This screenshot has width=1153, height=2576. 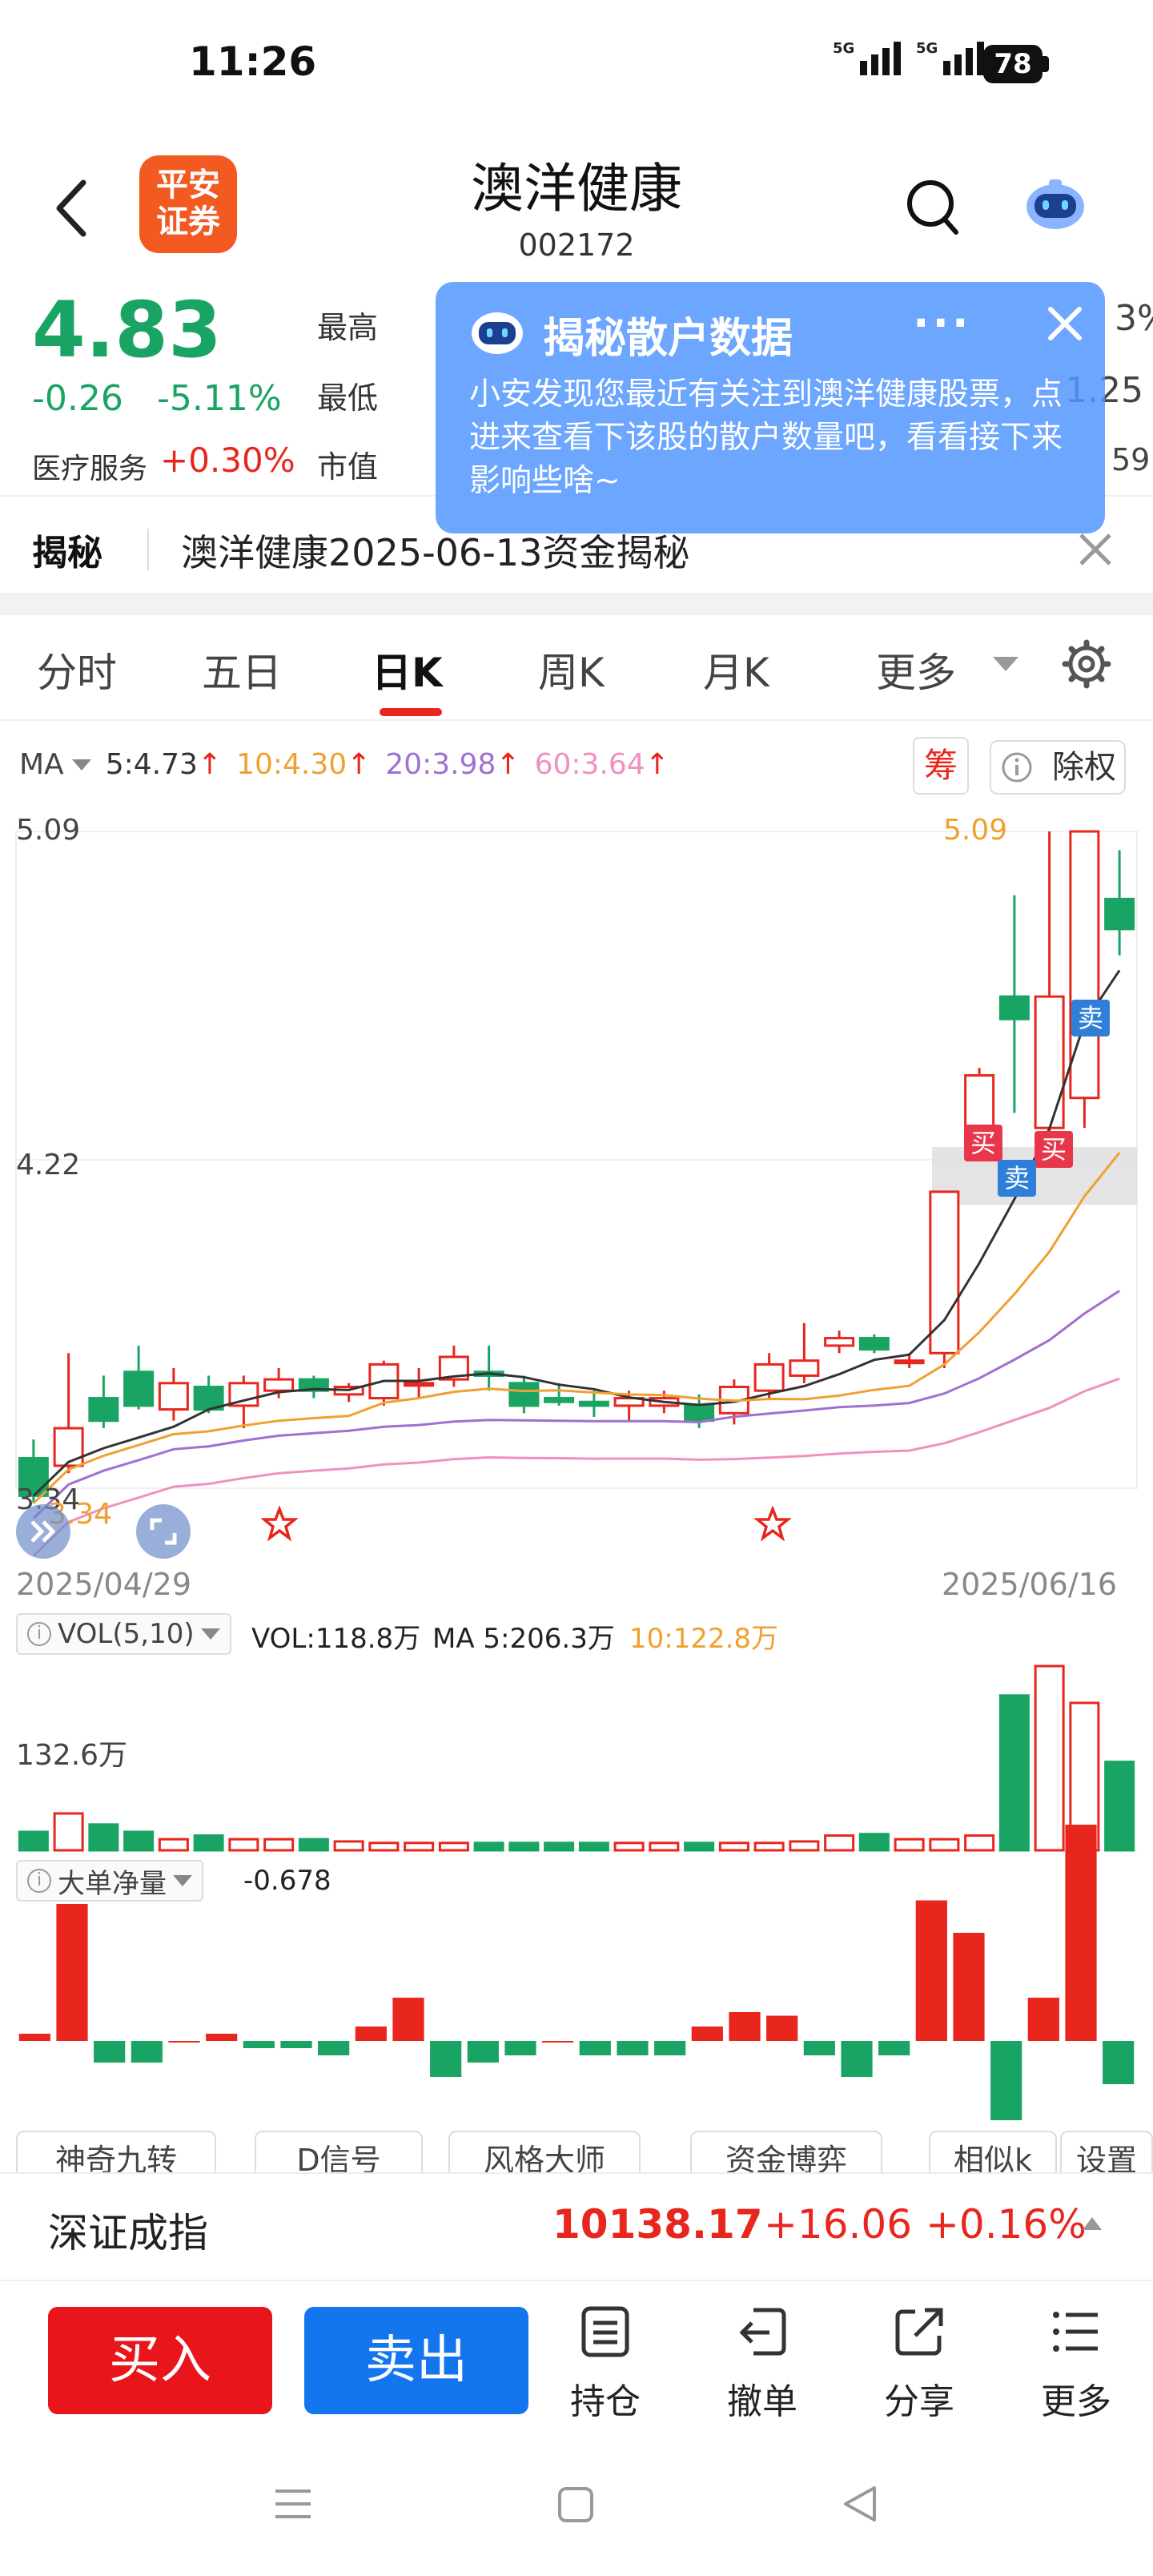 What do you see at coordinates (786, 2151) in the screenshot?
I see `chip-capital-game: 资金博弈` at bounding box center [786, 2151].